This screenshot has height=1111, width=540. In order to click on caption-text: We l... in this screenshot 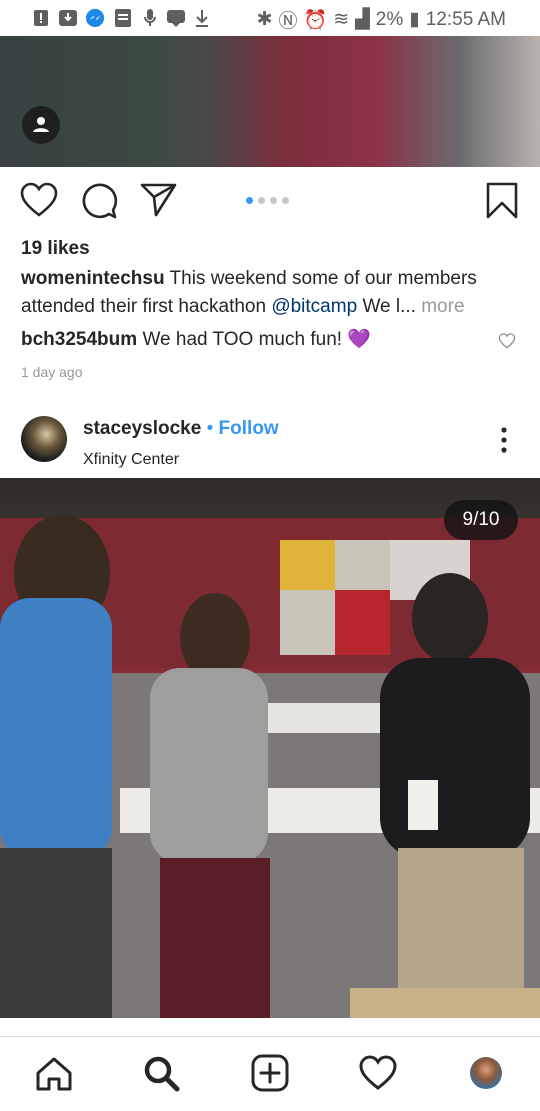, I will do `click(389, 306)`.